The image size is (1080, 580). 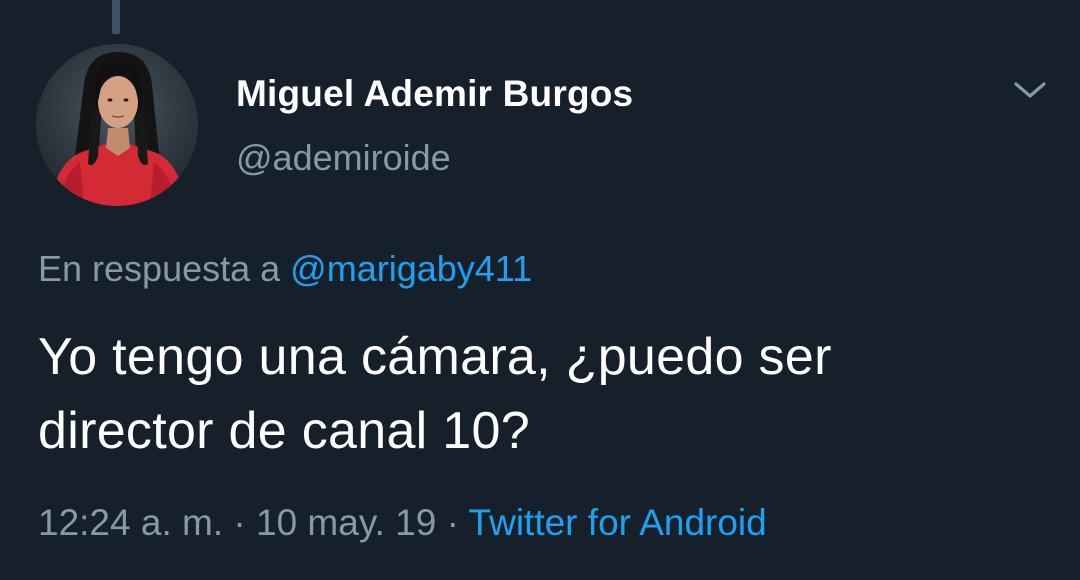 I want to click on avatar-image, so click(x=117, y=125).